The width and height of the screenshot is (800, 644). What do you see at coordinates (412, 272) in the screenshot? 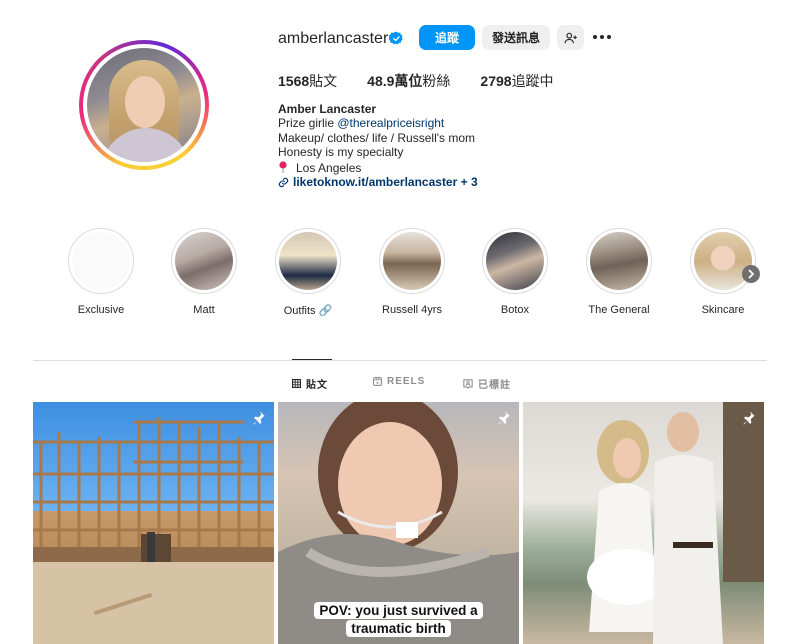
I see `highlight-russell-4yrs: Russell 4yrs` at bounding box center [412, 272].